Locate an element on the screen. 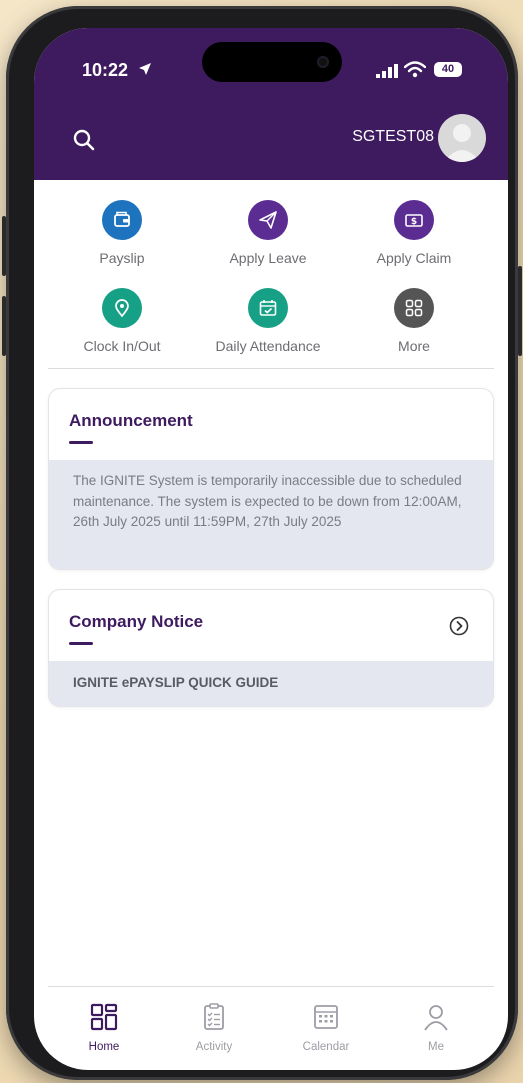 This screenshot has width=523, height=1083. tab-home: Home is located at coordinates (104, 1027).